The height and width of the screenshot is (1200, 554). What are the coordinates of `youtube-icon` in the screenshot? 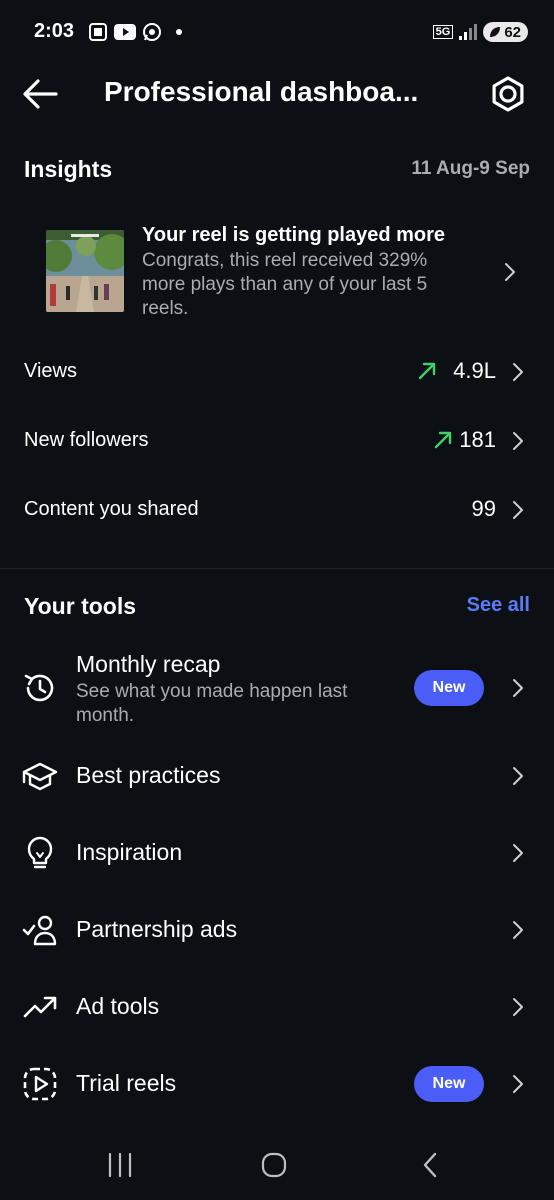 It's located at (125, 32).